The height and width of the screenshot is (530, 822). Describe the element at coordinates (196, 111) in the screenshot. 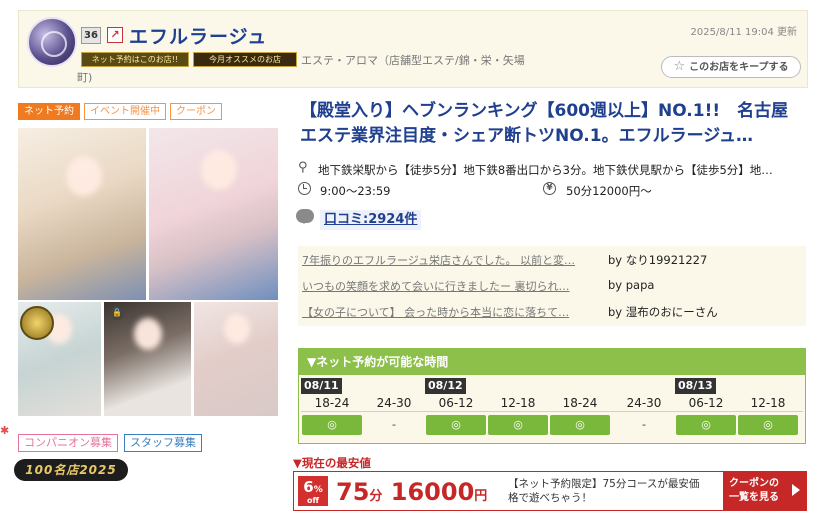

I see `tag-coupon: クーポン` at that location.